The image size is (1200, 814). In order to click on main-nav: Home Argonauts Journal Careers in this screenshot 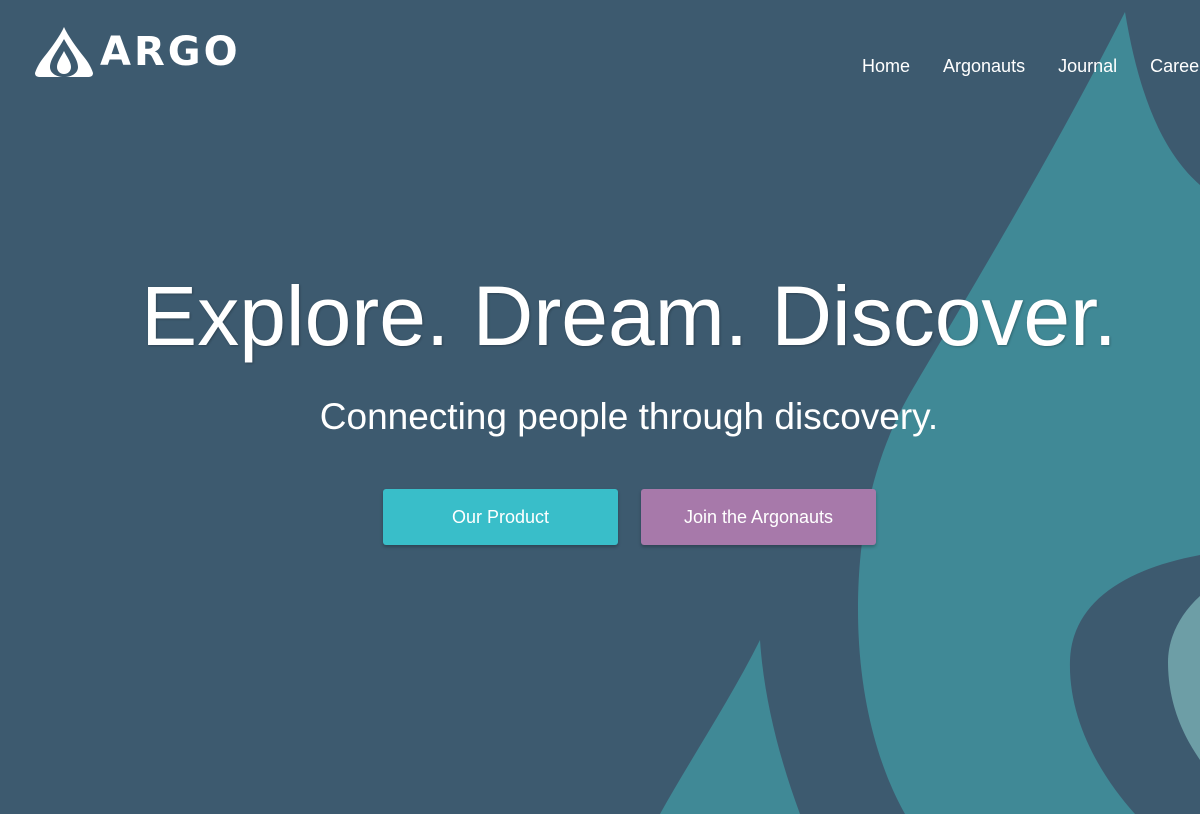, I will do `click(1031, 66)`.